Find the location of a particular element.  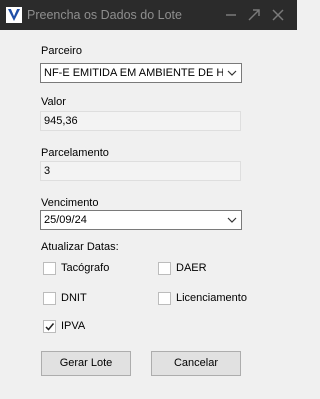

valor-value: 945,36 is located at coordinates (61, 121).